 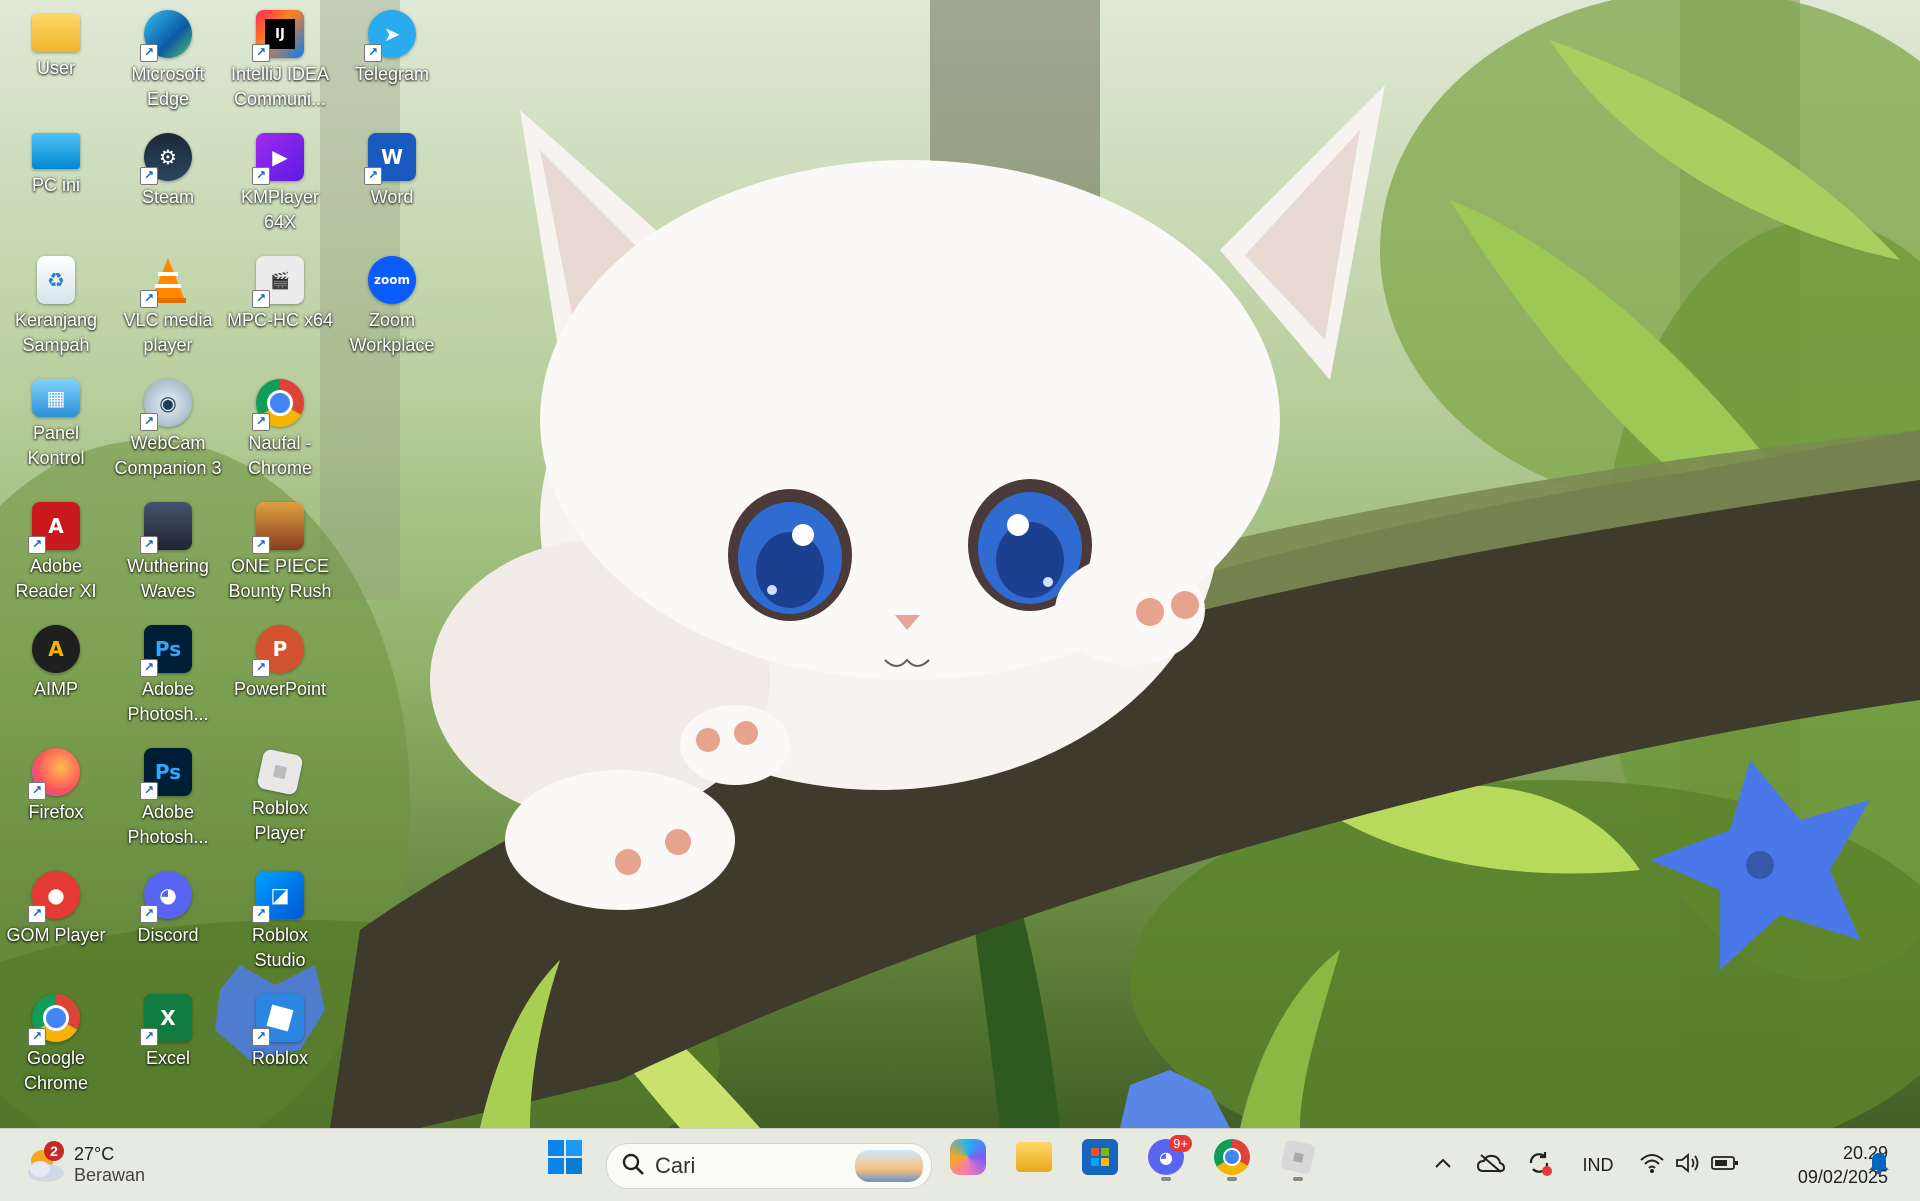 I want to click on desktop-icon-google-chrome: ↗ Google Chrome, so click(x=56, y=1043).